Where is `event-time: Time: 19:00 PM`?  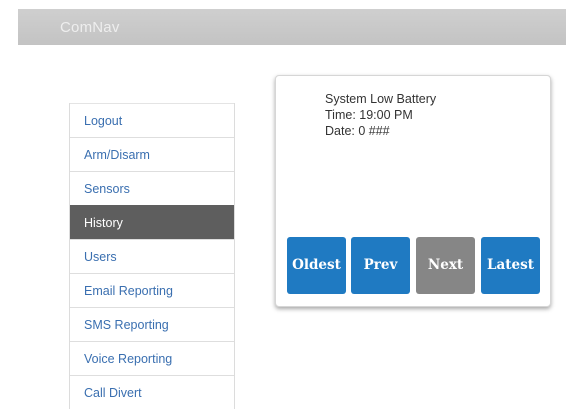
event-time: Time: 19:00 PM is located at coordinates (369, 115).